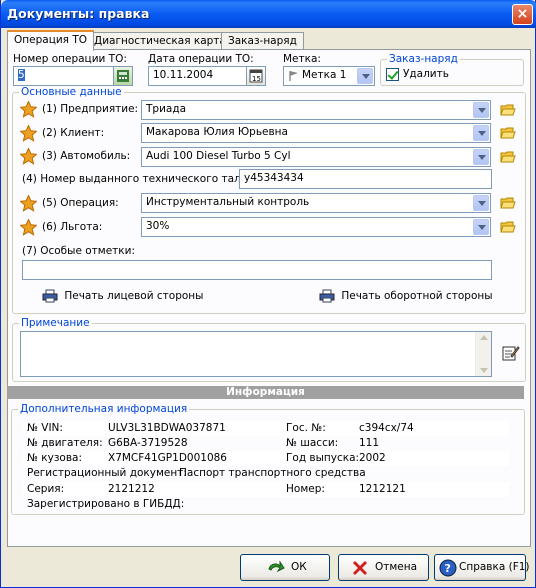 The height and width of the screenshot is (588, 536). I want to click on op-date-label: Дата операции ТО:, so click(201, 59).